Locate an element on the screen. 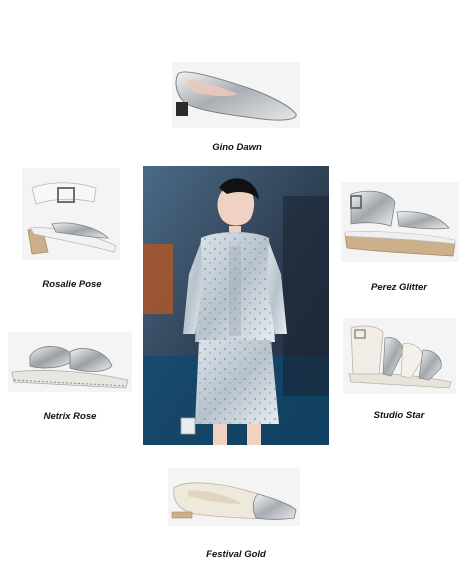  wedge-sandal-icon is located at coordinates (71, 214).